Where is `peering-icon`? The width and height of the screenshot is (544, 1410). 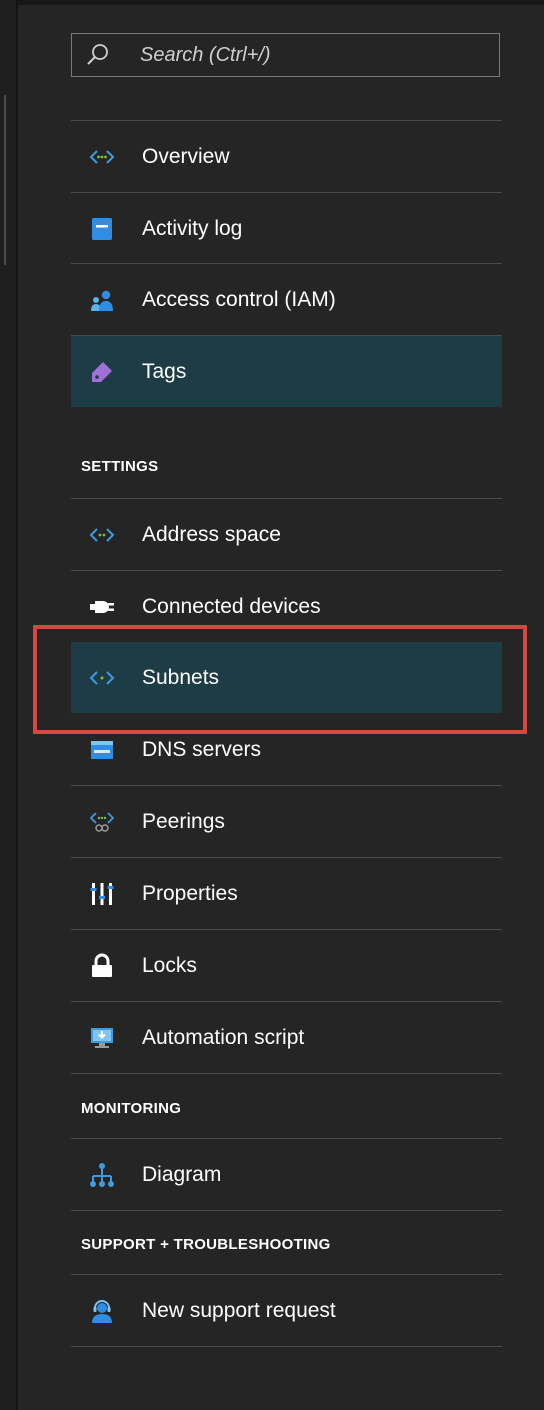
peering-icon is located at coordinates (102, 821).